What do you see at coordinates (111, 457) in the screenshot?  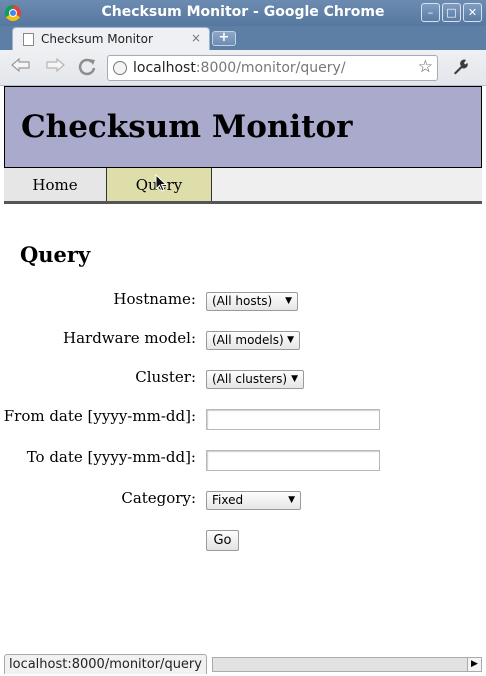 I see `to-date-label: To date [yyyy-mm-dd]:` at bounding box center [111, 457].